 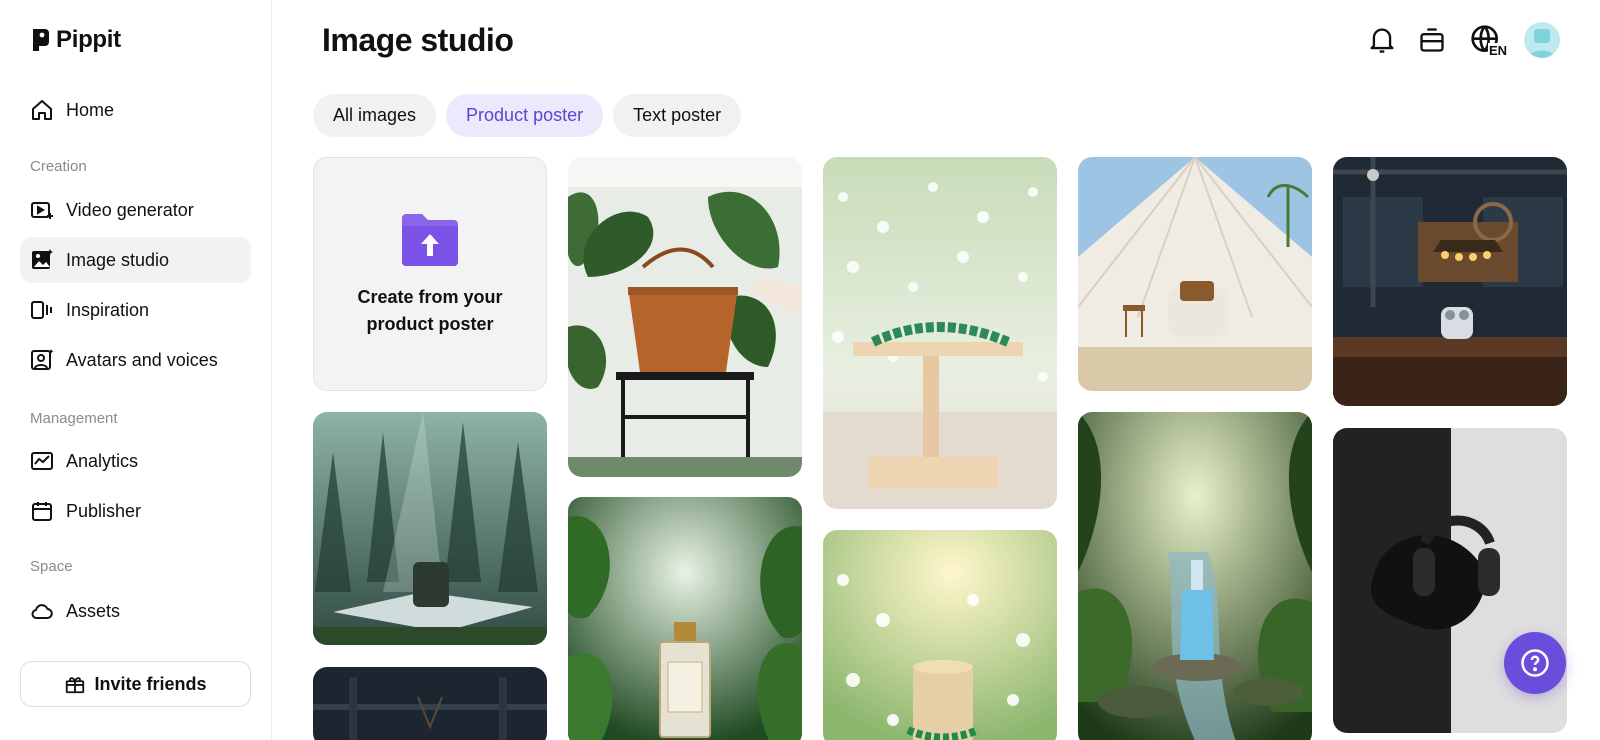 I want to click on sidebar-item-label: Video generator, so click(x=130, y=209).